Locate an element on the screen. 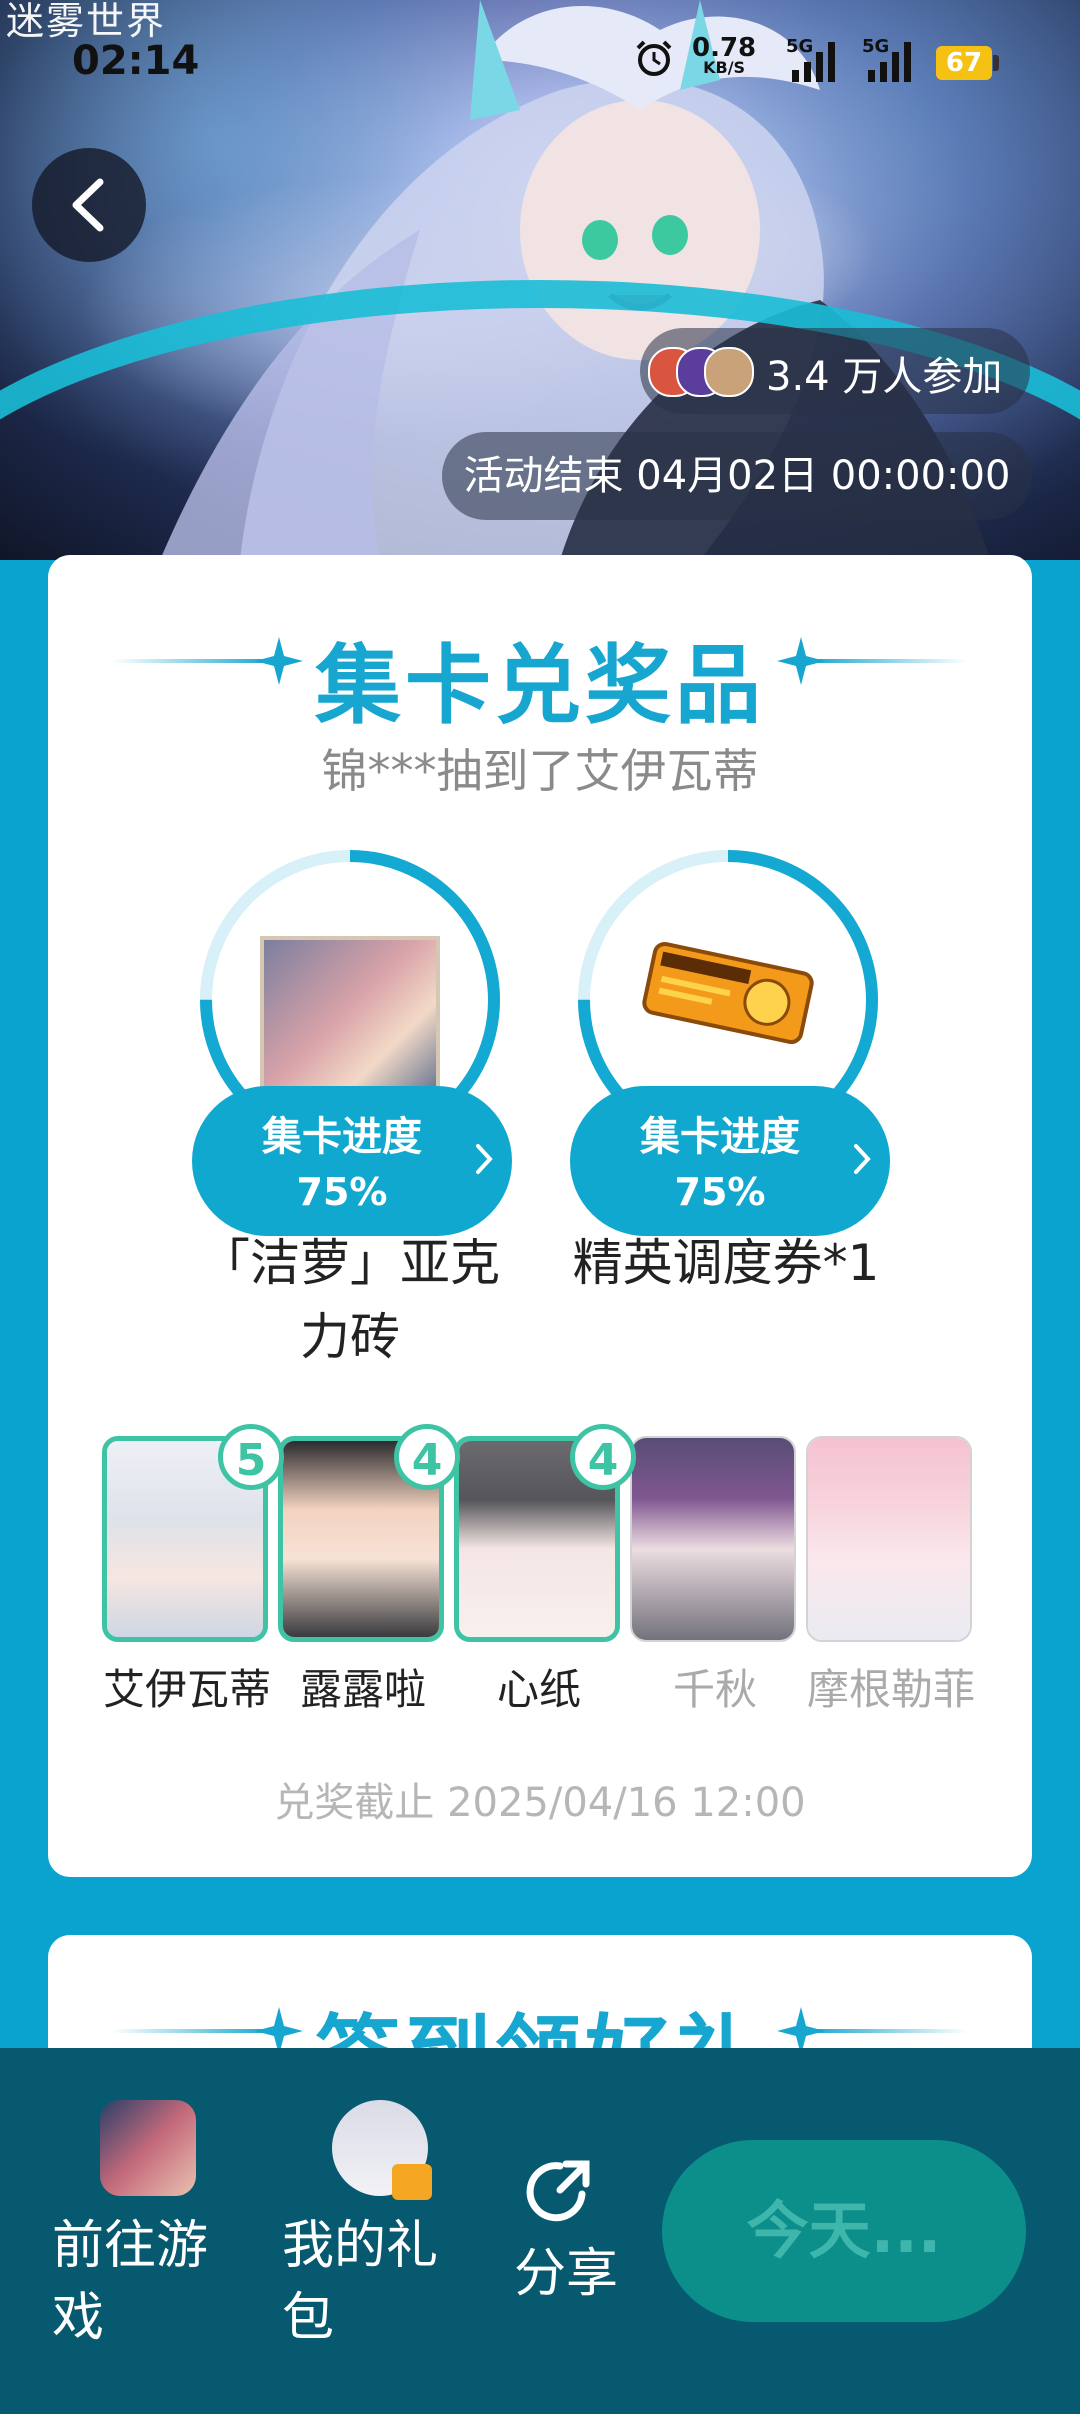 This screenshot has width=1080, height=2414. back-button is located at coordinates (89, 205).